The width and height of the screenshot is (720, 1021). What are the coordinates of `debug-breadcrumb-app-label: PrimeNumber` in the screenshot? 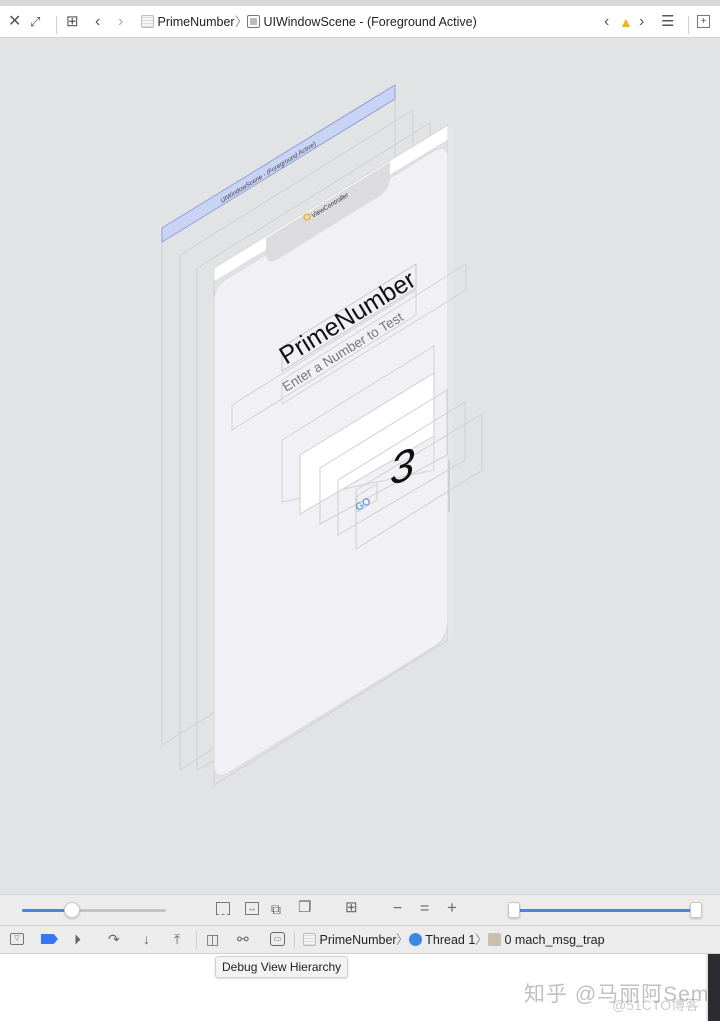 It's located at (358, 940).